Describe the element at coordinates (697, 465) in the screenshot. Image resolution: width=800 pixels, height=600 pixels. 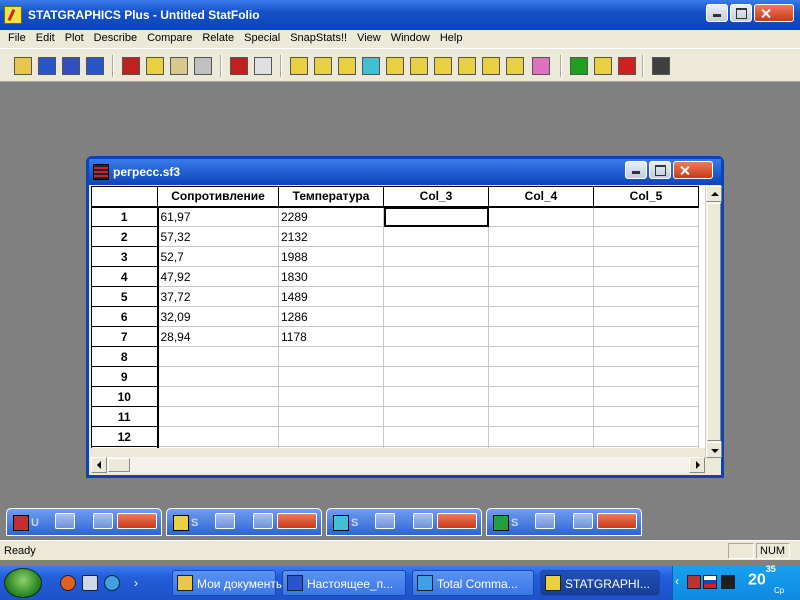
I see `scroll-right-arrow-icon` at that location.